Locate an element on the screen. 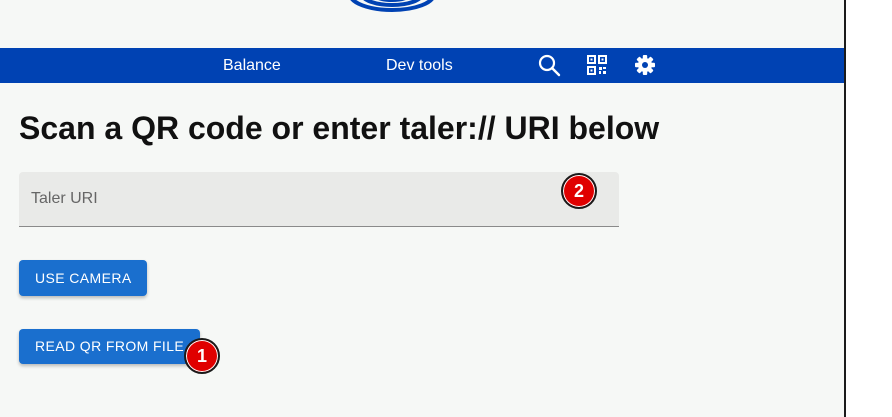 This screenshot has height=417, width=892. marker-badge-1: 1 is located at coordinates (202, 356).